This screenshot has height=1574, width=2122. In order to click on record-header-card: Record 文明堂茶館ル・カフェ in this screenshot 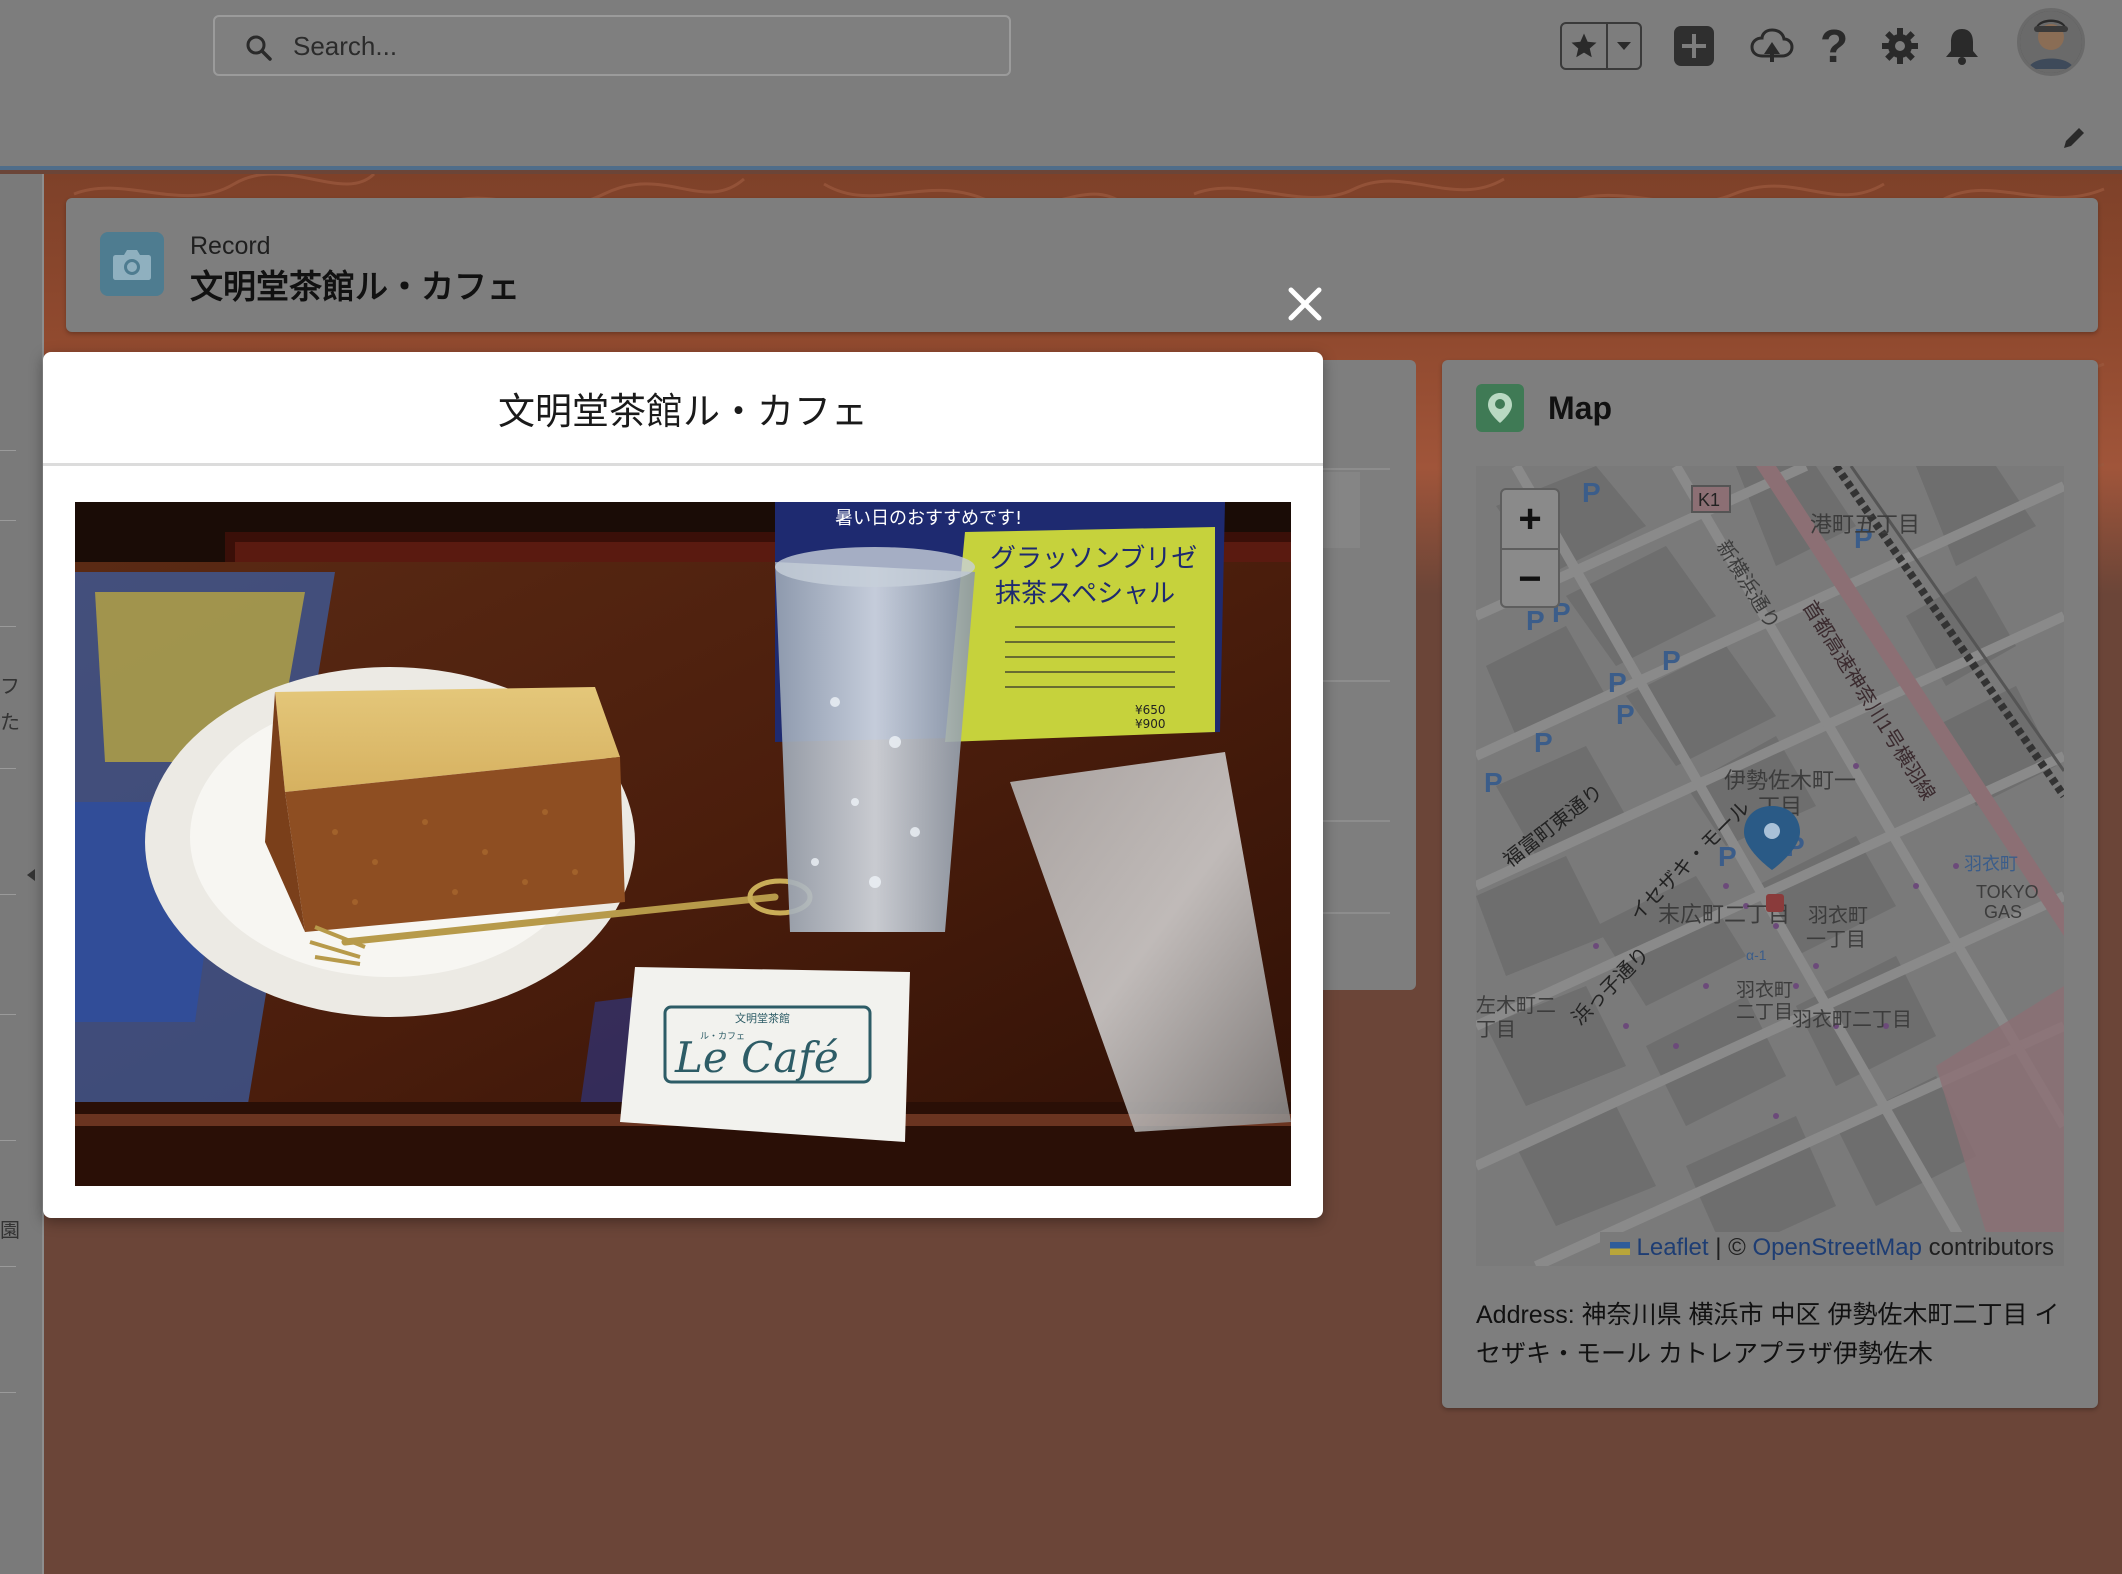, I will do `click(1082, 265)`.